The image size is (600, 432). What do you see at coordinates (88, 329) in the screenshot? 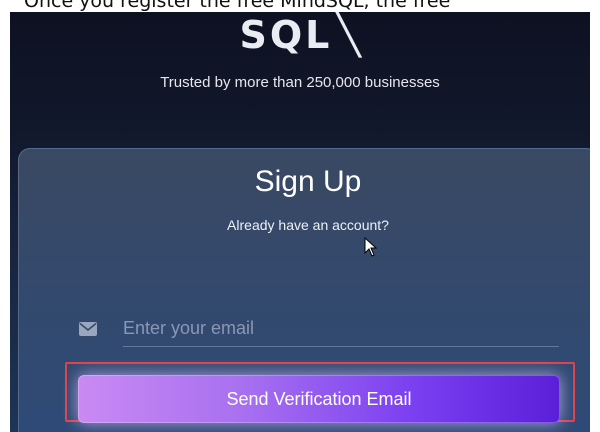
I see `mail-icon` at bounding box center [88, 329].